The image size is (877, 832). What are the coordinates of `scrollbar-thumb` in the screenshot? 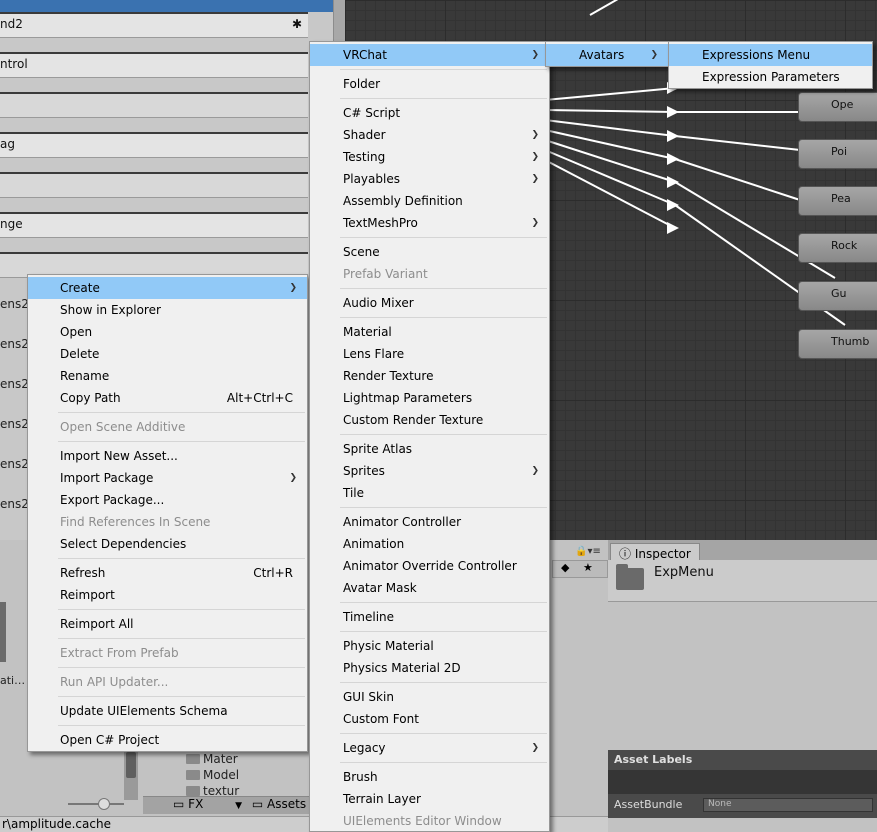 It's located at (131, 765).